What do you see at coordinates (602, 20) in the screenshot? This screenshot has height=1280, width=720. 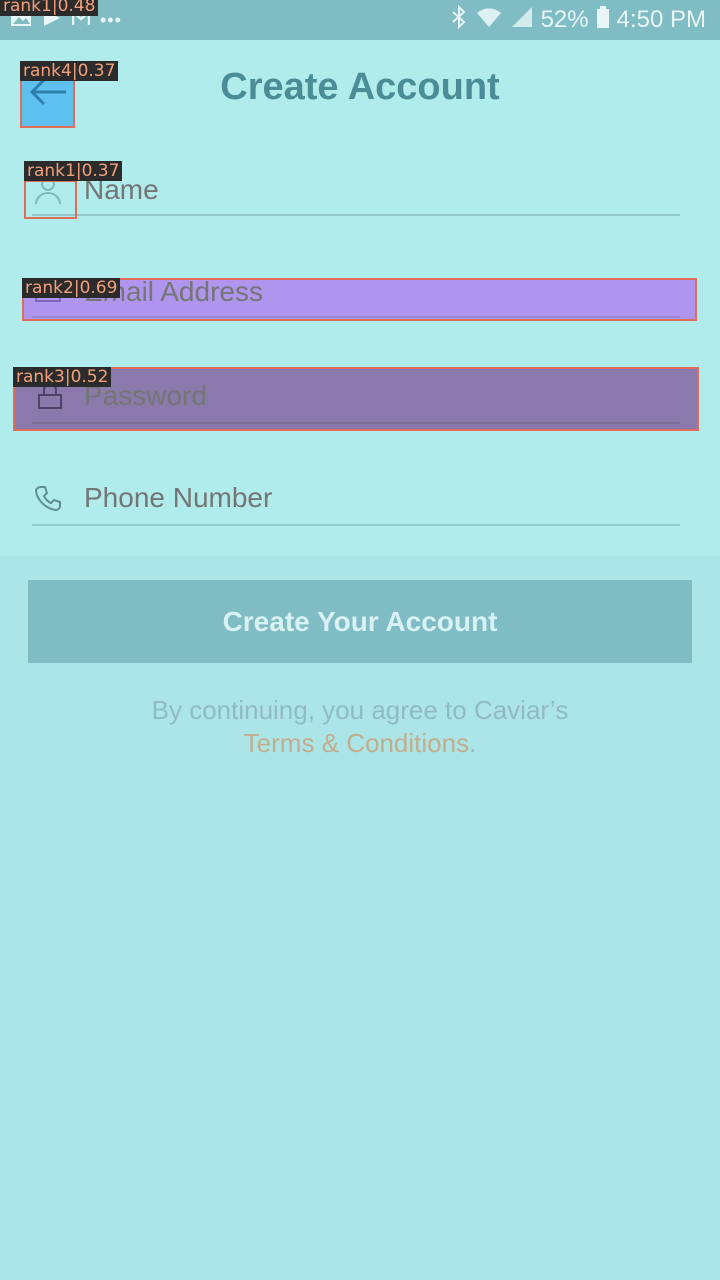 I see `battery-icon` at bounding box center [602, 20].